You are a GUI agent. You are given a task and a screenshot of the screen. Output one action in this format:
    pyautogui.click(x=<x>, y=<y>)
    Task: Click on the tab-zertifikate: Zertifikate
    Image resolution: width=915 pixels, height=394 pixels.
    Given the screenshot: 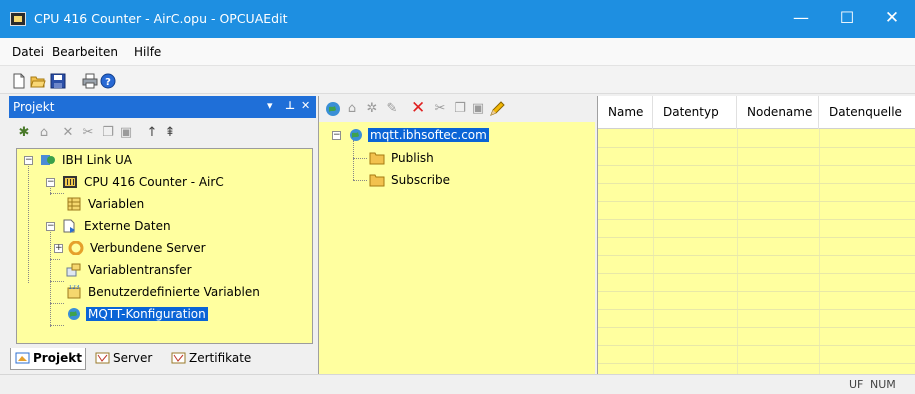 What is the action you would take?
    pyautogui.click(x=212, y=359)
    